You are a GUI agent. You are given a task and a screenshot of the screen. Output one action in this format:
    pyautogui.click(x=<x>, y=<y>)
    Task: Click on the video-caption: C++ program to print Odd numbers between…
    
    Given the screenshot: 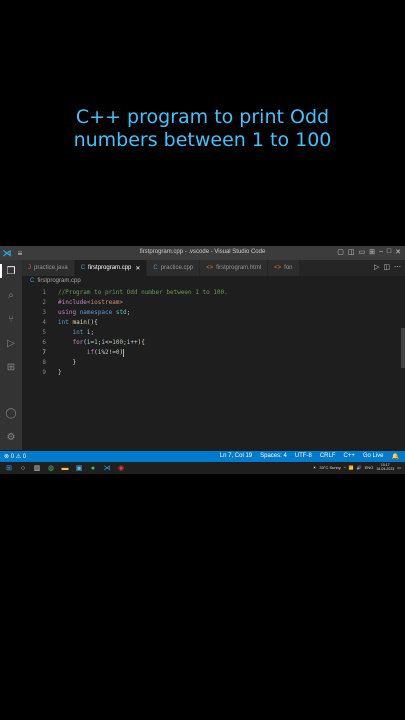 What is the action you would take?
    pyautogui.click(x=202, y=129)
    